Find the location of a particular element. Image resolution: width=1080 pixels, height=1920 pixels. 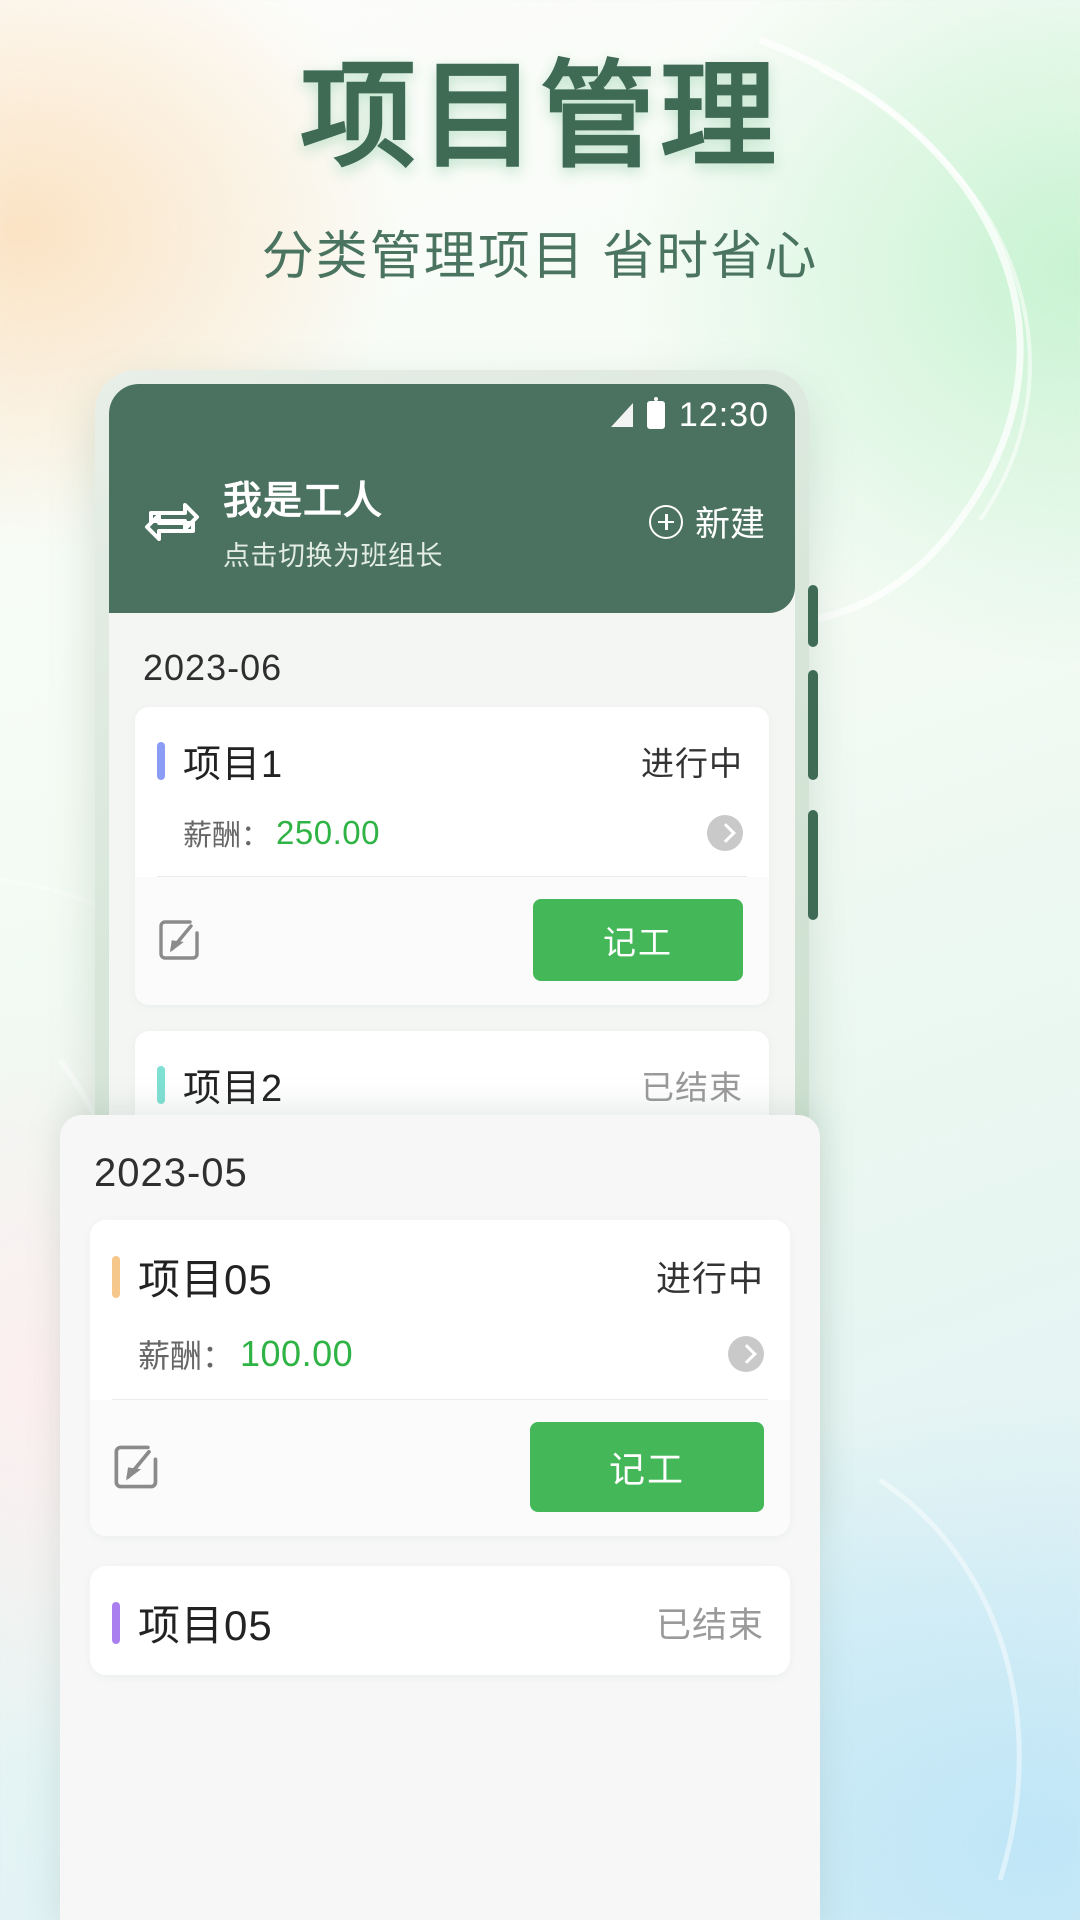

project-card-top: 项目05 进行中 薪酬： 100.00 is located at coordinates (440, 1309).